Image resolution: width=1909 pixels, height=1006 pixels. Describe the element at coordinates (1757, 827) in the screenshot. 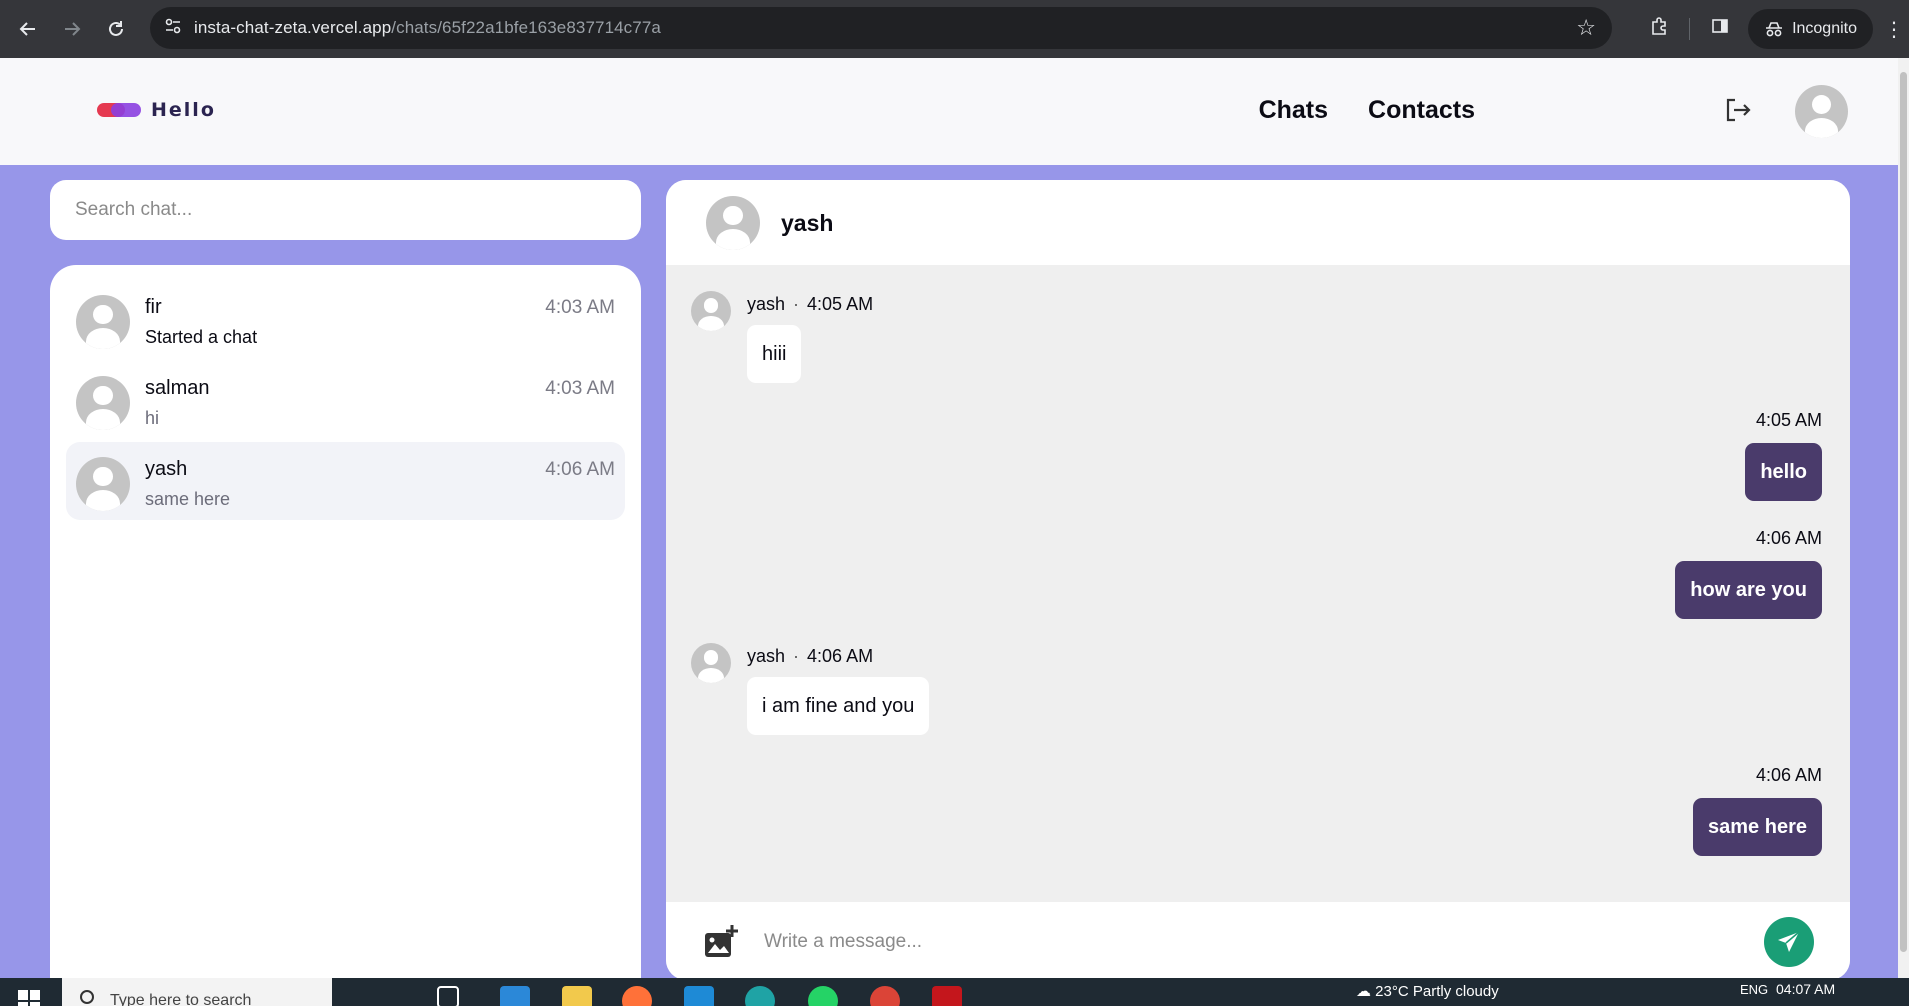

I see `message-bubble: same here` at that location.